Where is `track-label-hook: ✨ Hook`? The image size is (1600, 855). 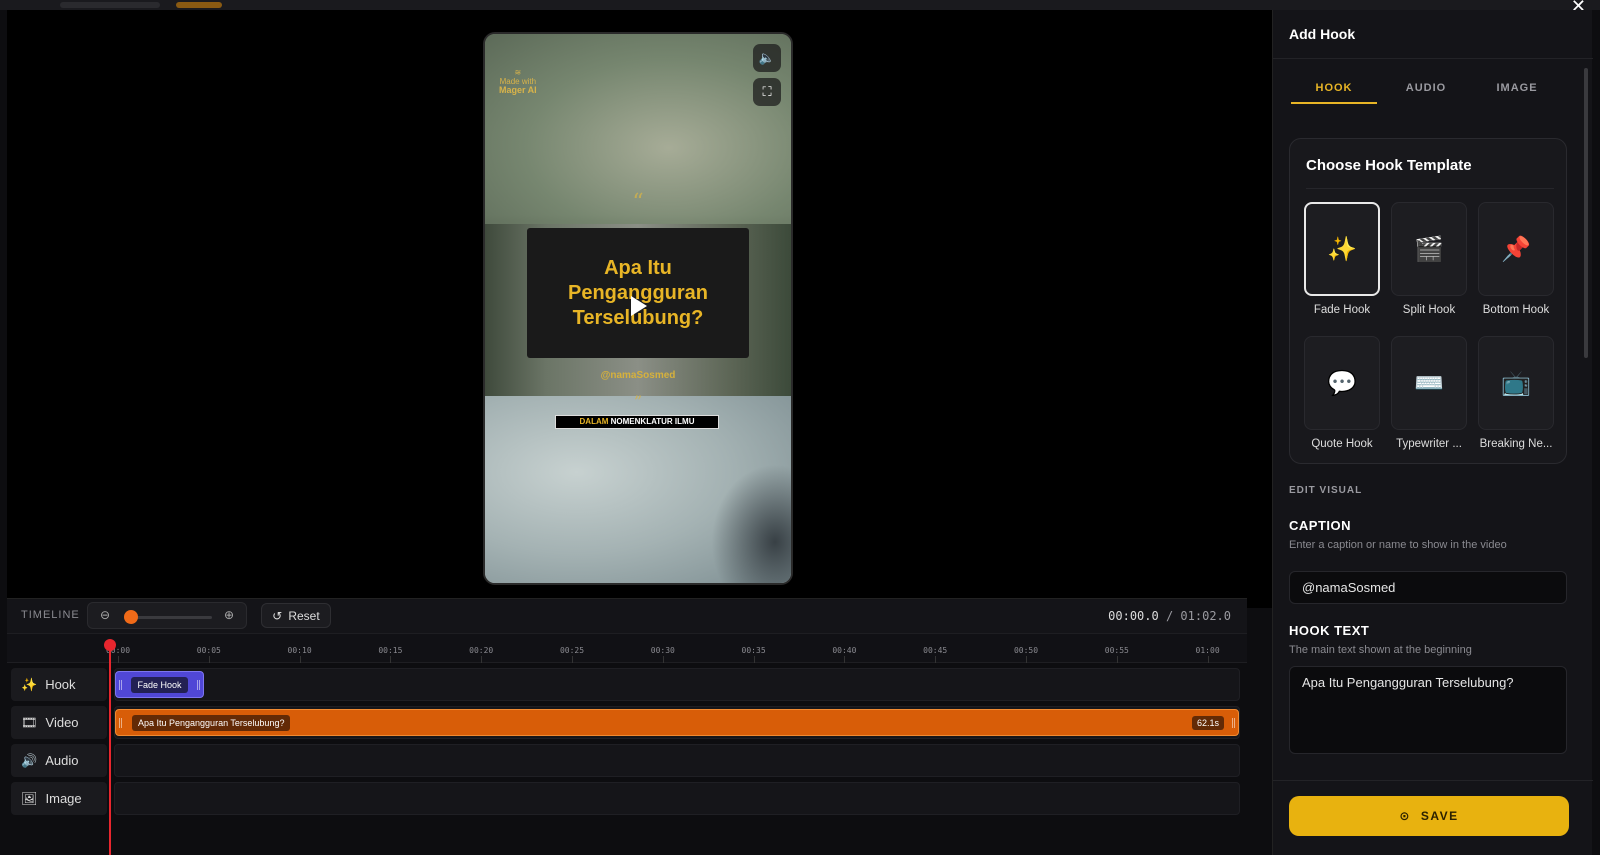
track-label-hook: ✨ Hook is located at coordinates (59, 684).